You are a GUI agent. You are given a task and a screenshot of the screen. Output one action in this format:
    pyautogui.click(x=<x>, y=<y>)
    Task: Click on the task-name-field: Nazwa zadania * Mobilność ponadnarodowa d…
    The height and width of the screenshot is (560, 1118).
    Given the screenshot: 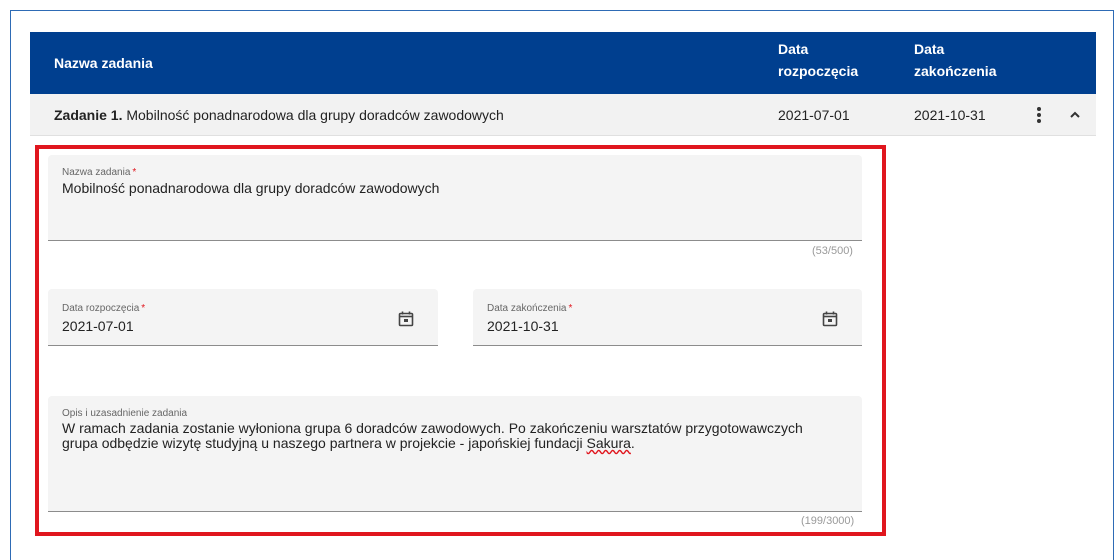 What is the action you would take?
    pyautogui.click(x=455, y=198)
    